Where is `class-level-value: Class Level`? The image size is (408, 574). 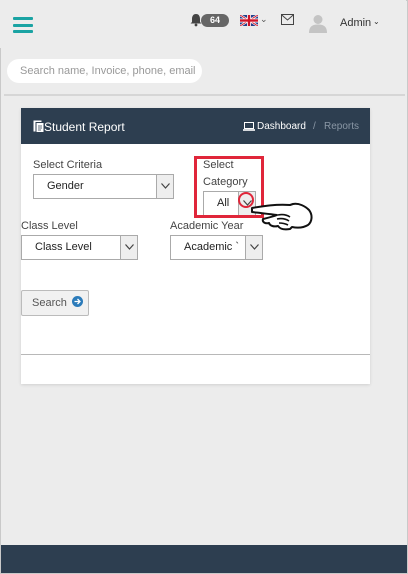
class-level-value: Class Level is located at coordinates (63, 247).